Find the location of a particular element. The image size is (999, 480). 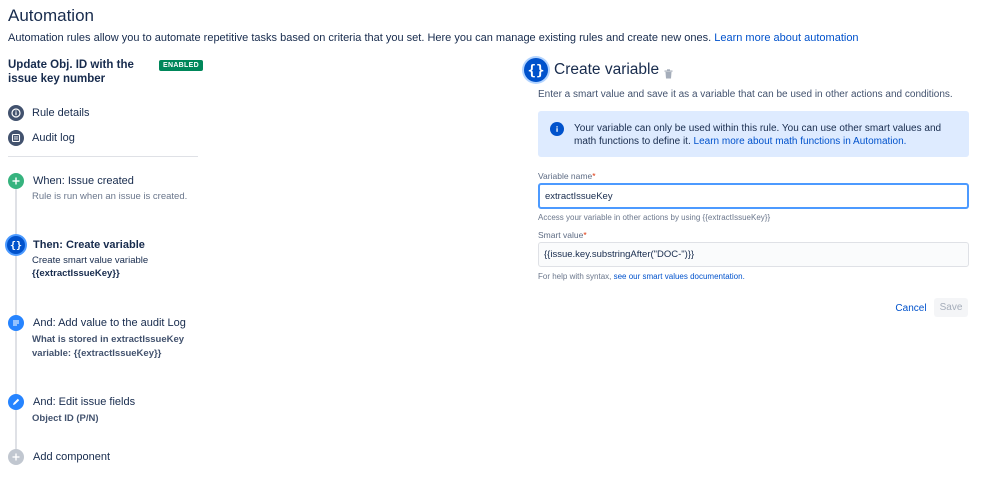

nav-rule-details: Rule details is located at coordinates (48, 113).